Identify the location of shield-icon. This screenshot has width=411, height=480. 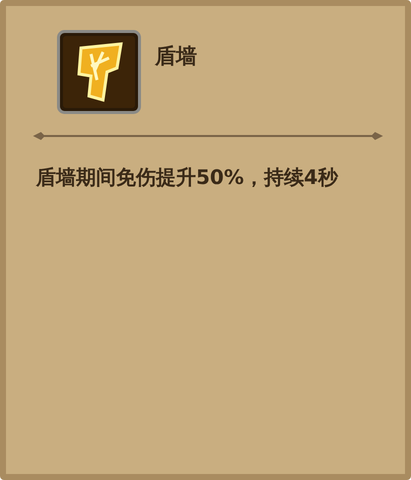
(99, 72).